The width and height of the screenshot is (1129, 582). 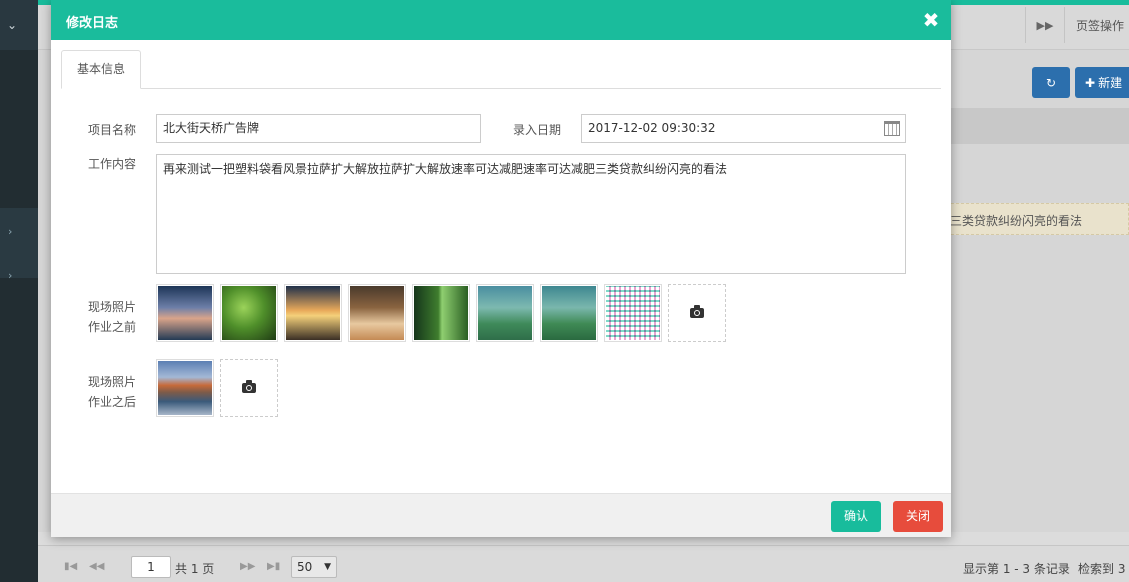 What do you see at coordinates (247, 566) in the screenshot?
I see `next-page-icon: ▶▶` at bounding box center [247, 566].